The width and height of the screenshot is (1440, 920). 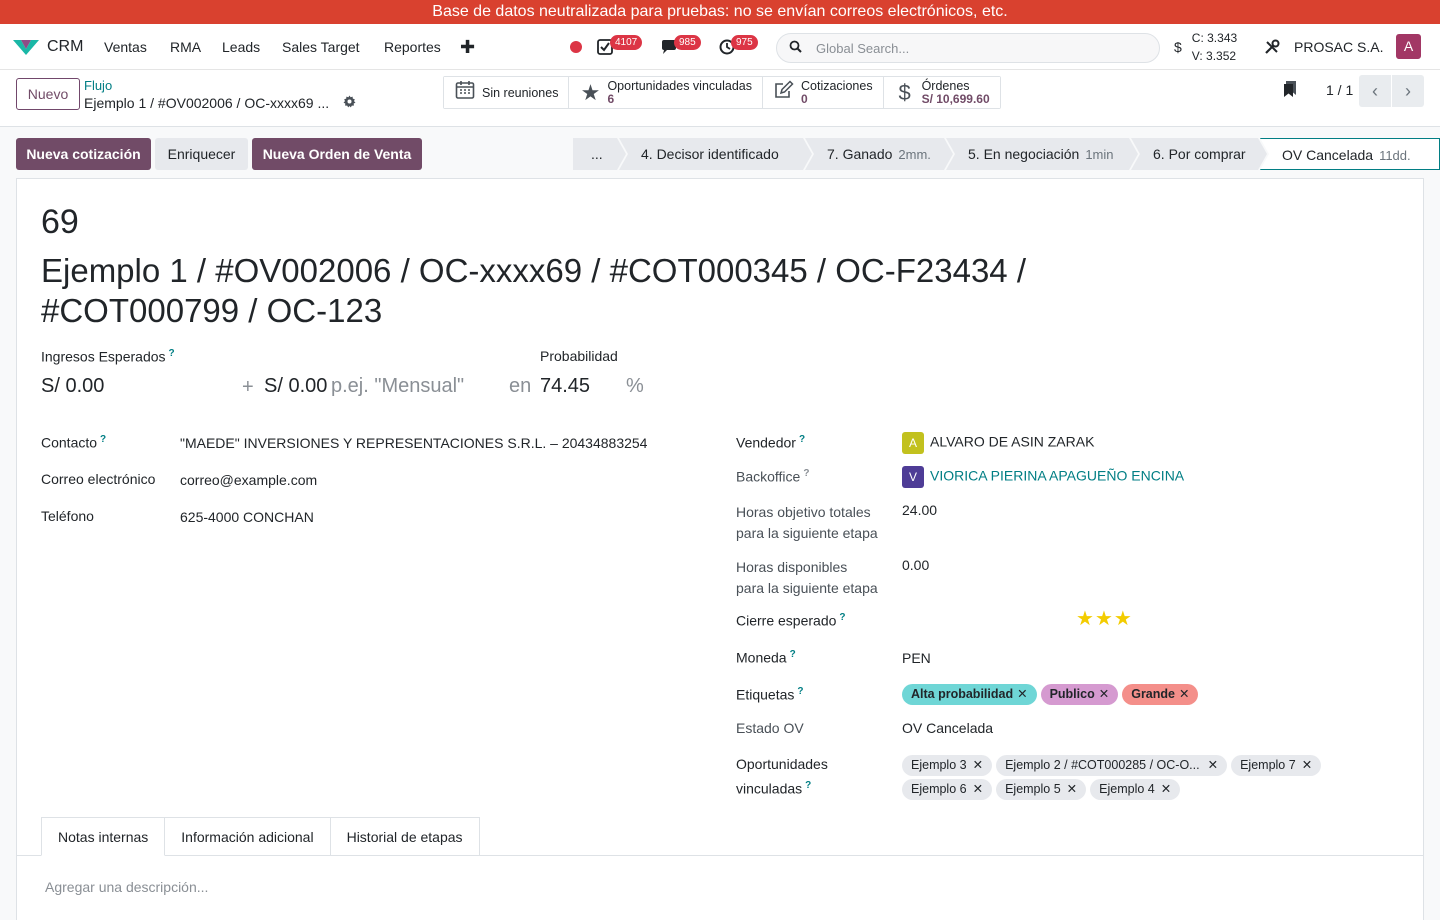 I want to click on phone-value: 625-4000 CONCHAN, so click(x=247, y=517).